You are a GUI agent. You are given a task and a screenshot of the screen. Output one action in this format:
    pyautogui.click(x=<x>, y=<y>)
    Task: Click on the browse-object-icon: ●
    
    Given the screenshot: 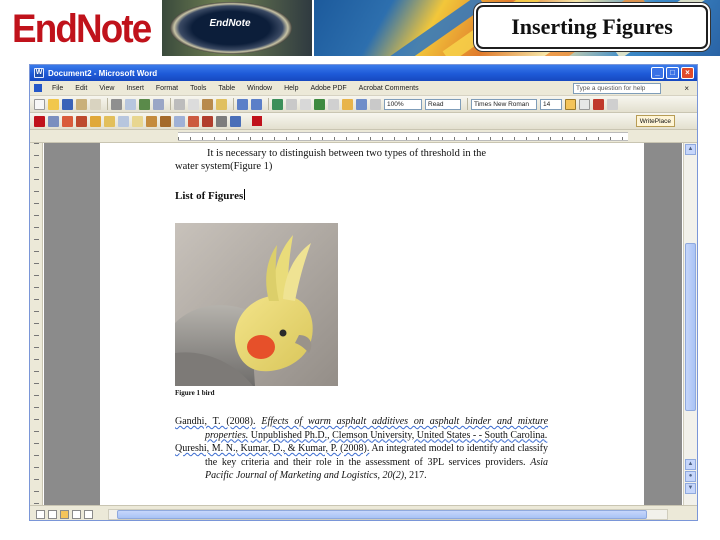 What is the action you would take?
    pyautogui.click(x=690, y=476)
    